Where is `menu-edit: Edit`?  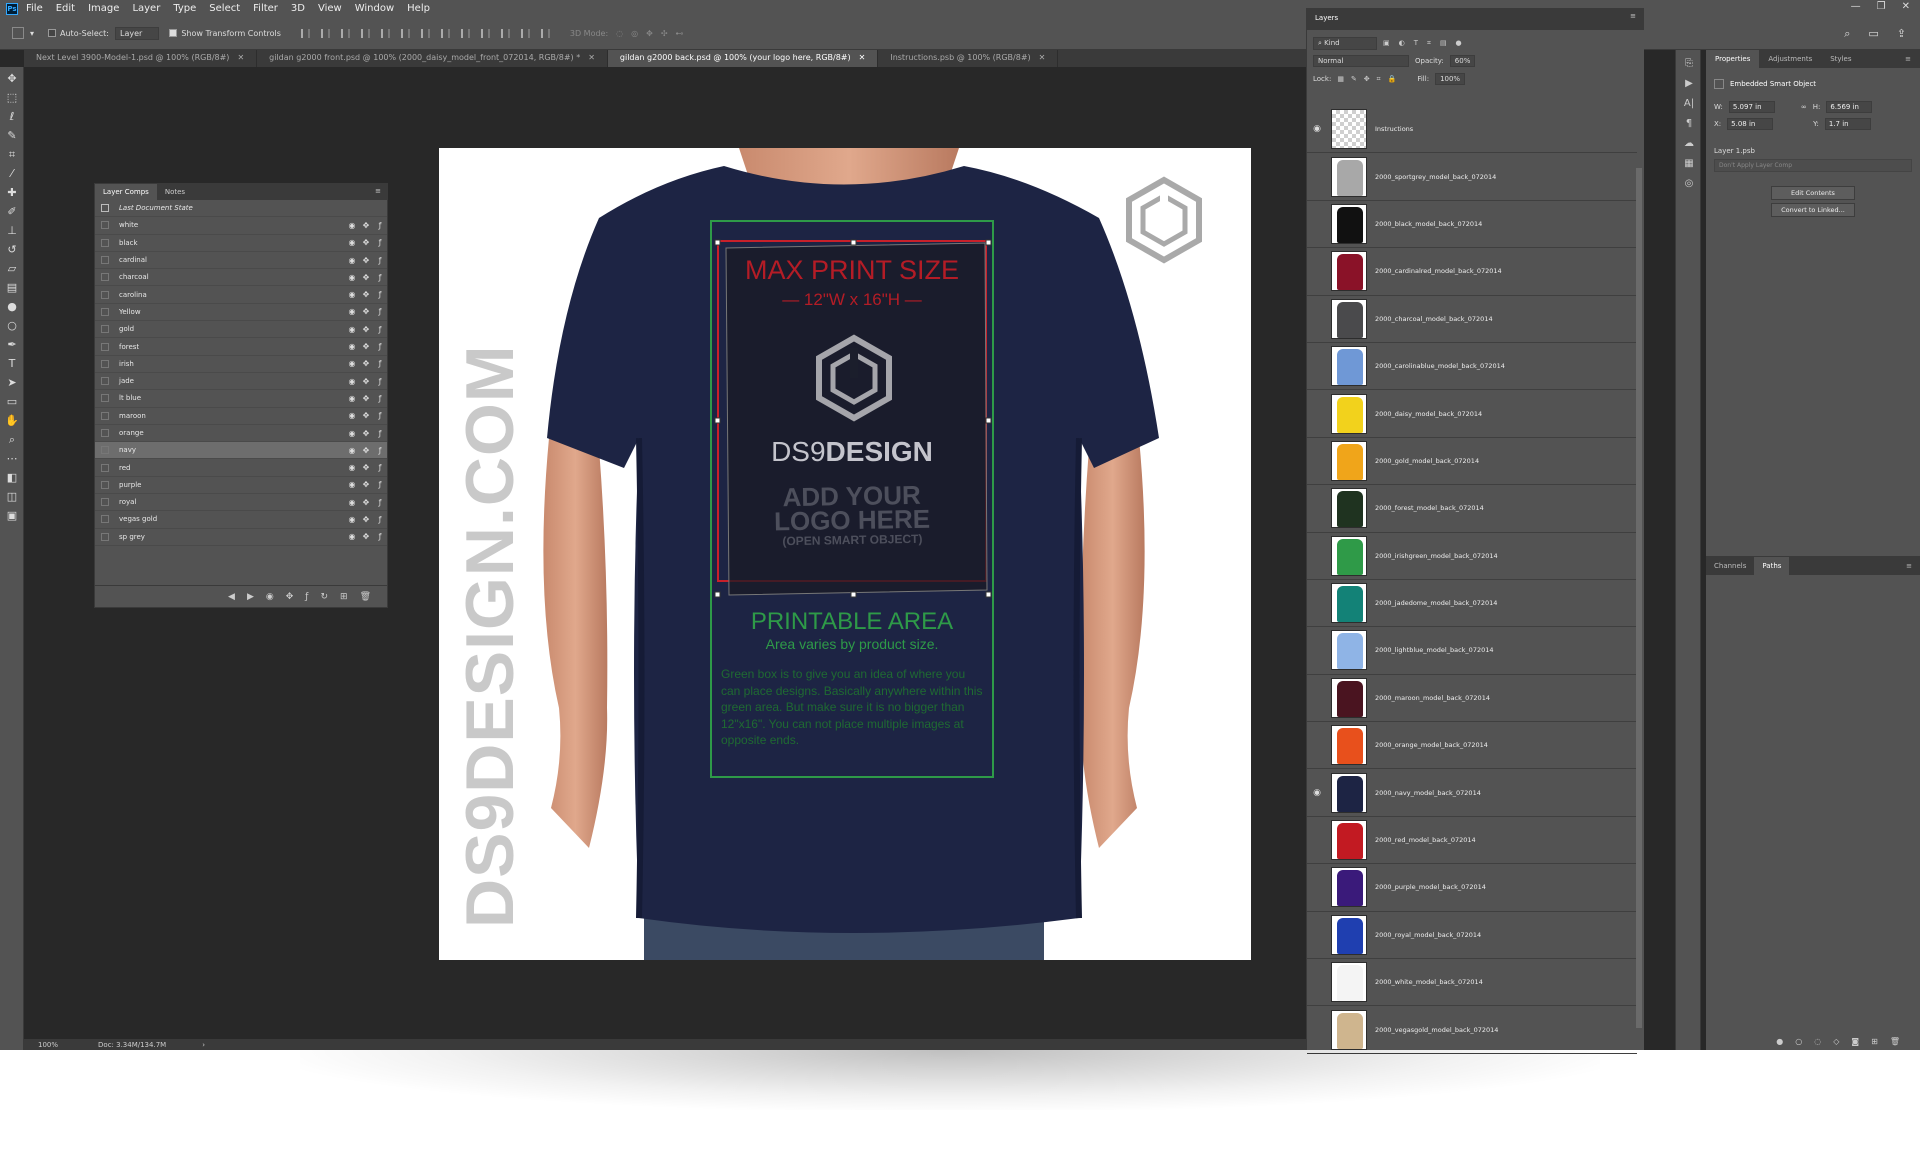
menu-edit: Edit is located at coordinates (65, 8).